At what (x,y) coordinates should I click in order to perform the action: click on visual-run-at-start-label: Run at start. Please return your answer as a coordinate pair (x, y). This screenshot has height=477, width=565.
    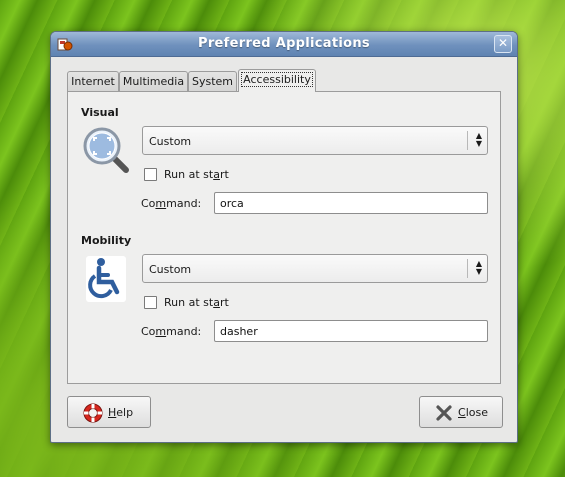
    Looking at the image, I should click on (196, 174).